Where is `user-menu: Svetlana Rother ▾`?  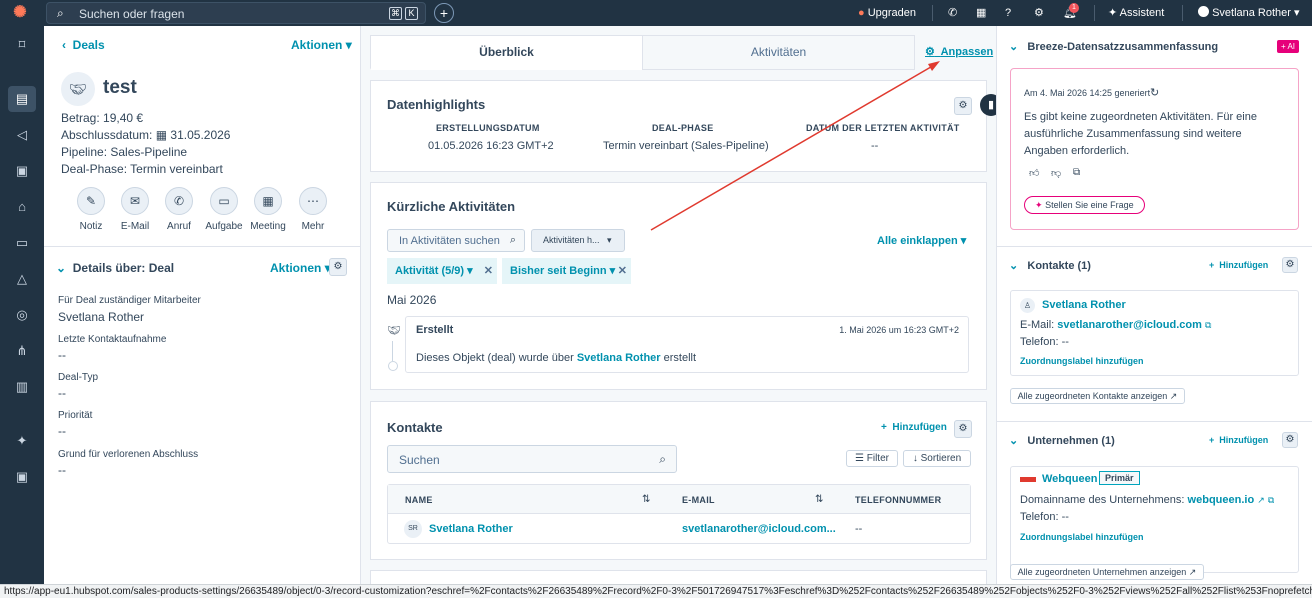 user-menu: Svetlana Rother ▾ is located at coordinates (1249, 13).